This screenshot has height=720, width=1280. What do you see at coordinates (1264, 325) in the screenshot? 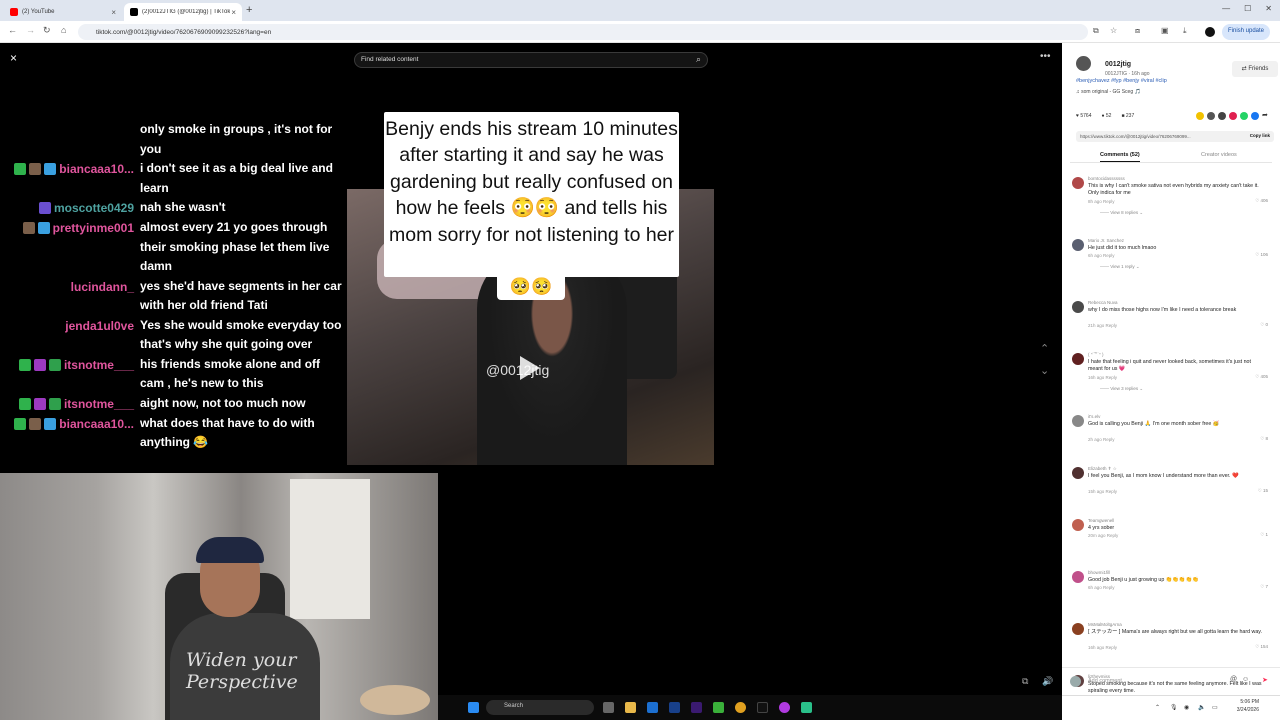
I see `comment-like-button: ♡ 0` at bounding box center [1264, 325].